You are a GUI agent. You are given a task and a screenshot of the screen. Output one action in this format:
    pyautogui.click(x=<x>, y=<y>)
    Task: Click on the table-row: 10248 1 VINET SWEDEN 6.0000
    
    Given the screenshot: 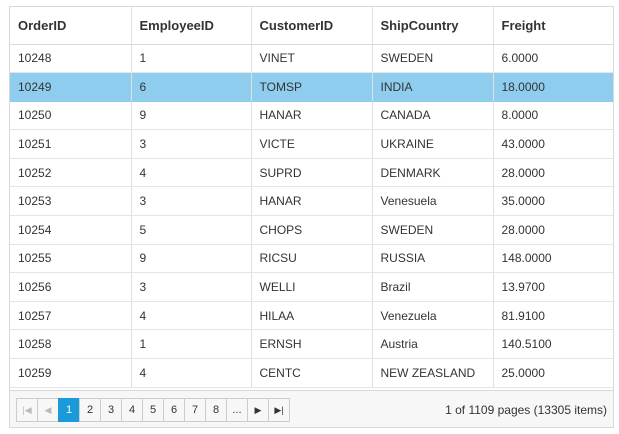 What is the action you would take?
    pyautogui.click(x=311, y=59)
    